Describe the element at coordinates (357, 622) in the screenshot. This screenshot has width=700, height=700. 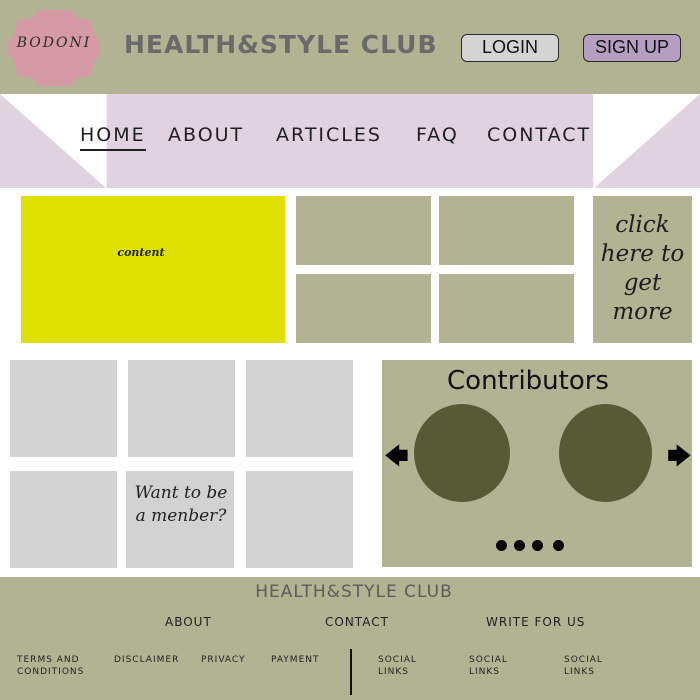
I see `footer-link-contact: CONTACT` at that location.